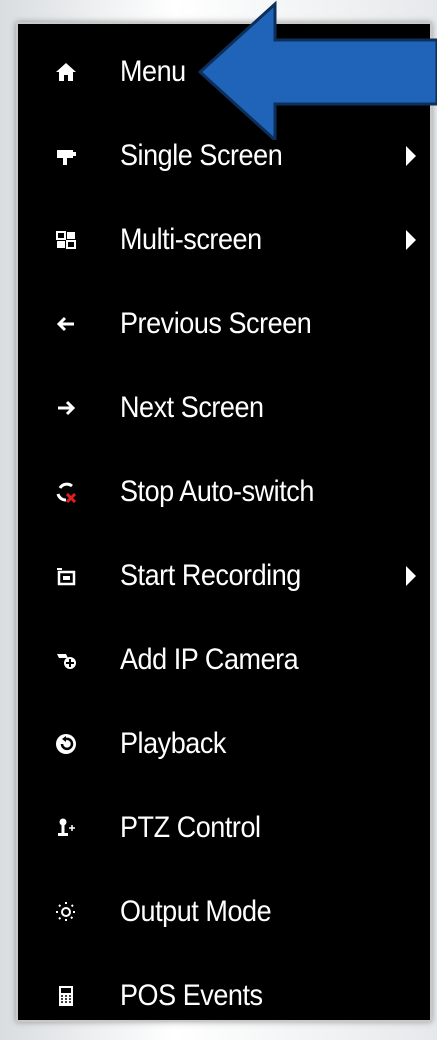  I want to click on menu-item-start-recording: Start Recording, so click(224, 576).